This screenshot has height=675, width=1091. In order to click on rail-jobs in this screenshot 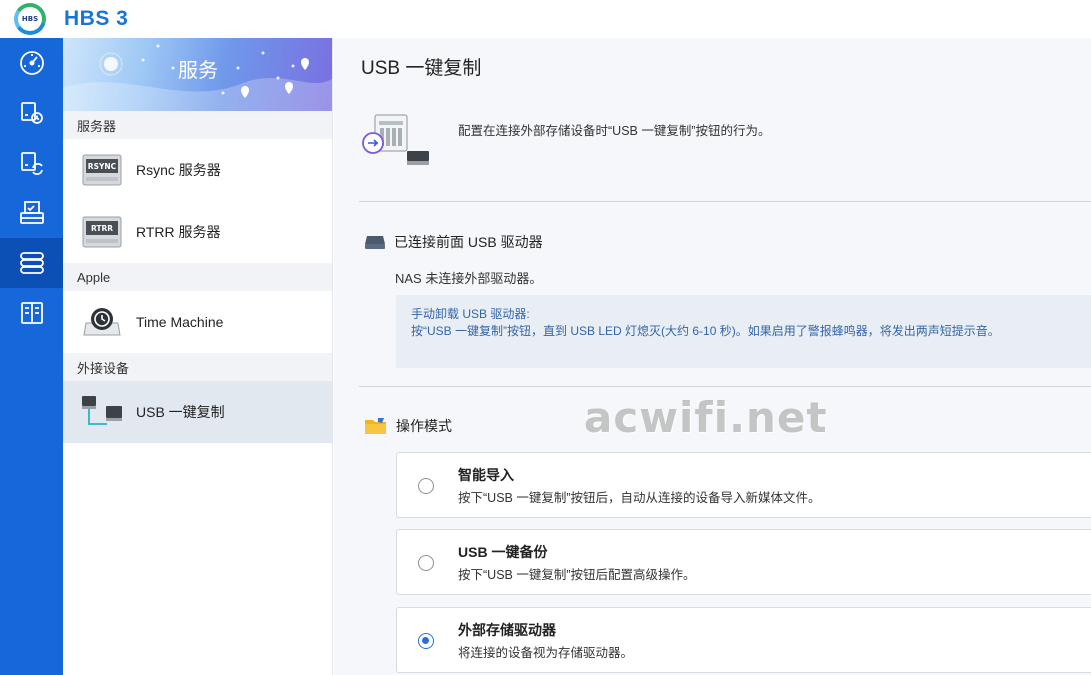, I will do `click(31, 213)`.